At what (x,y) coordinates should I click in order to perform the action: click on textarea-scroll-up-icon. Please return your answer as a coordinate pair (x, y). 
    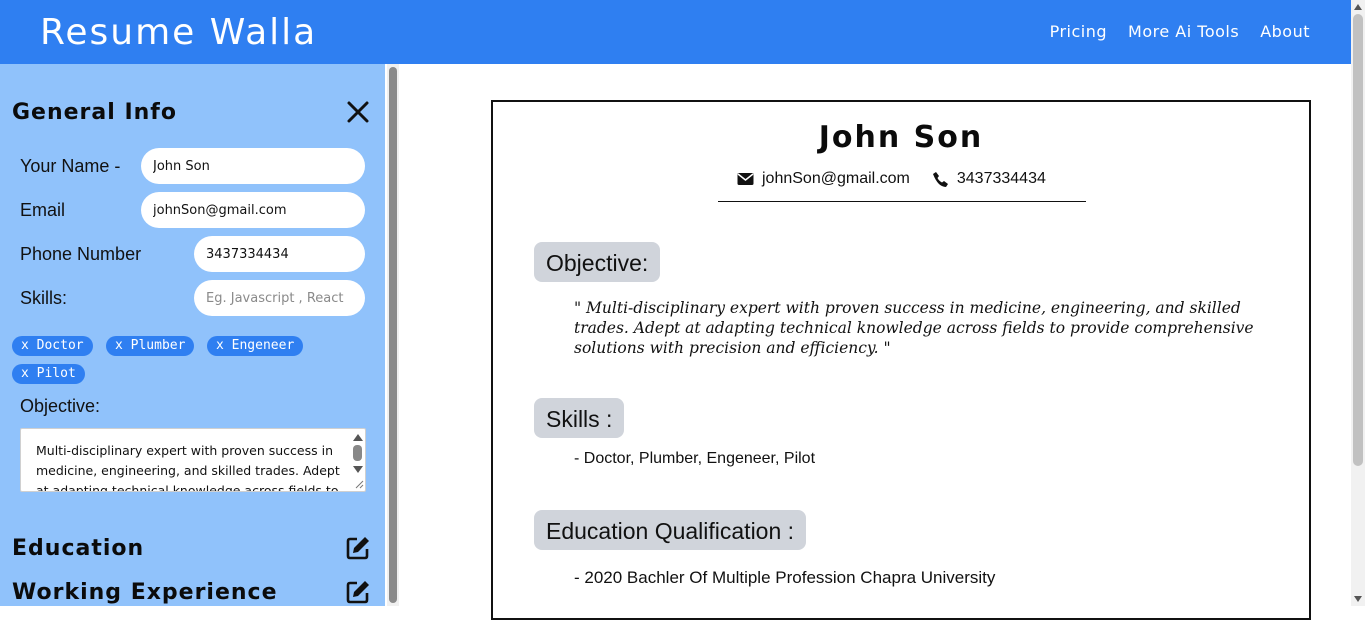
    Looking at the image, I should click on (358, 437).